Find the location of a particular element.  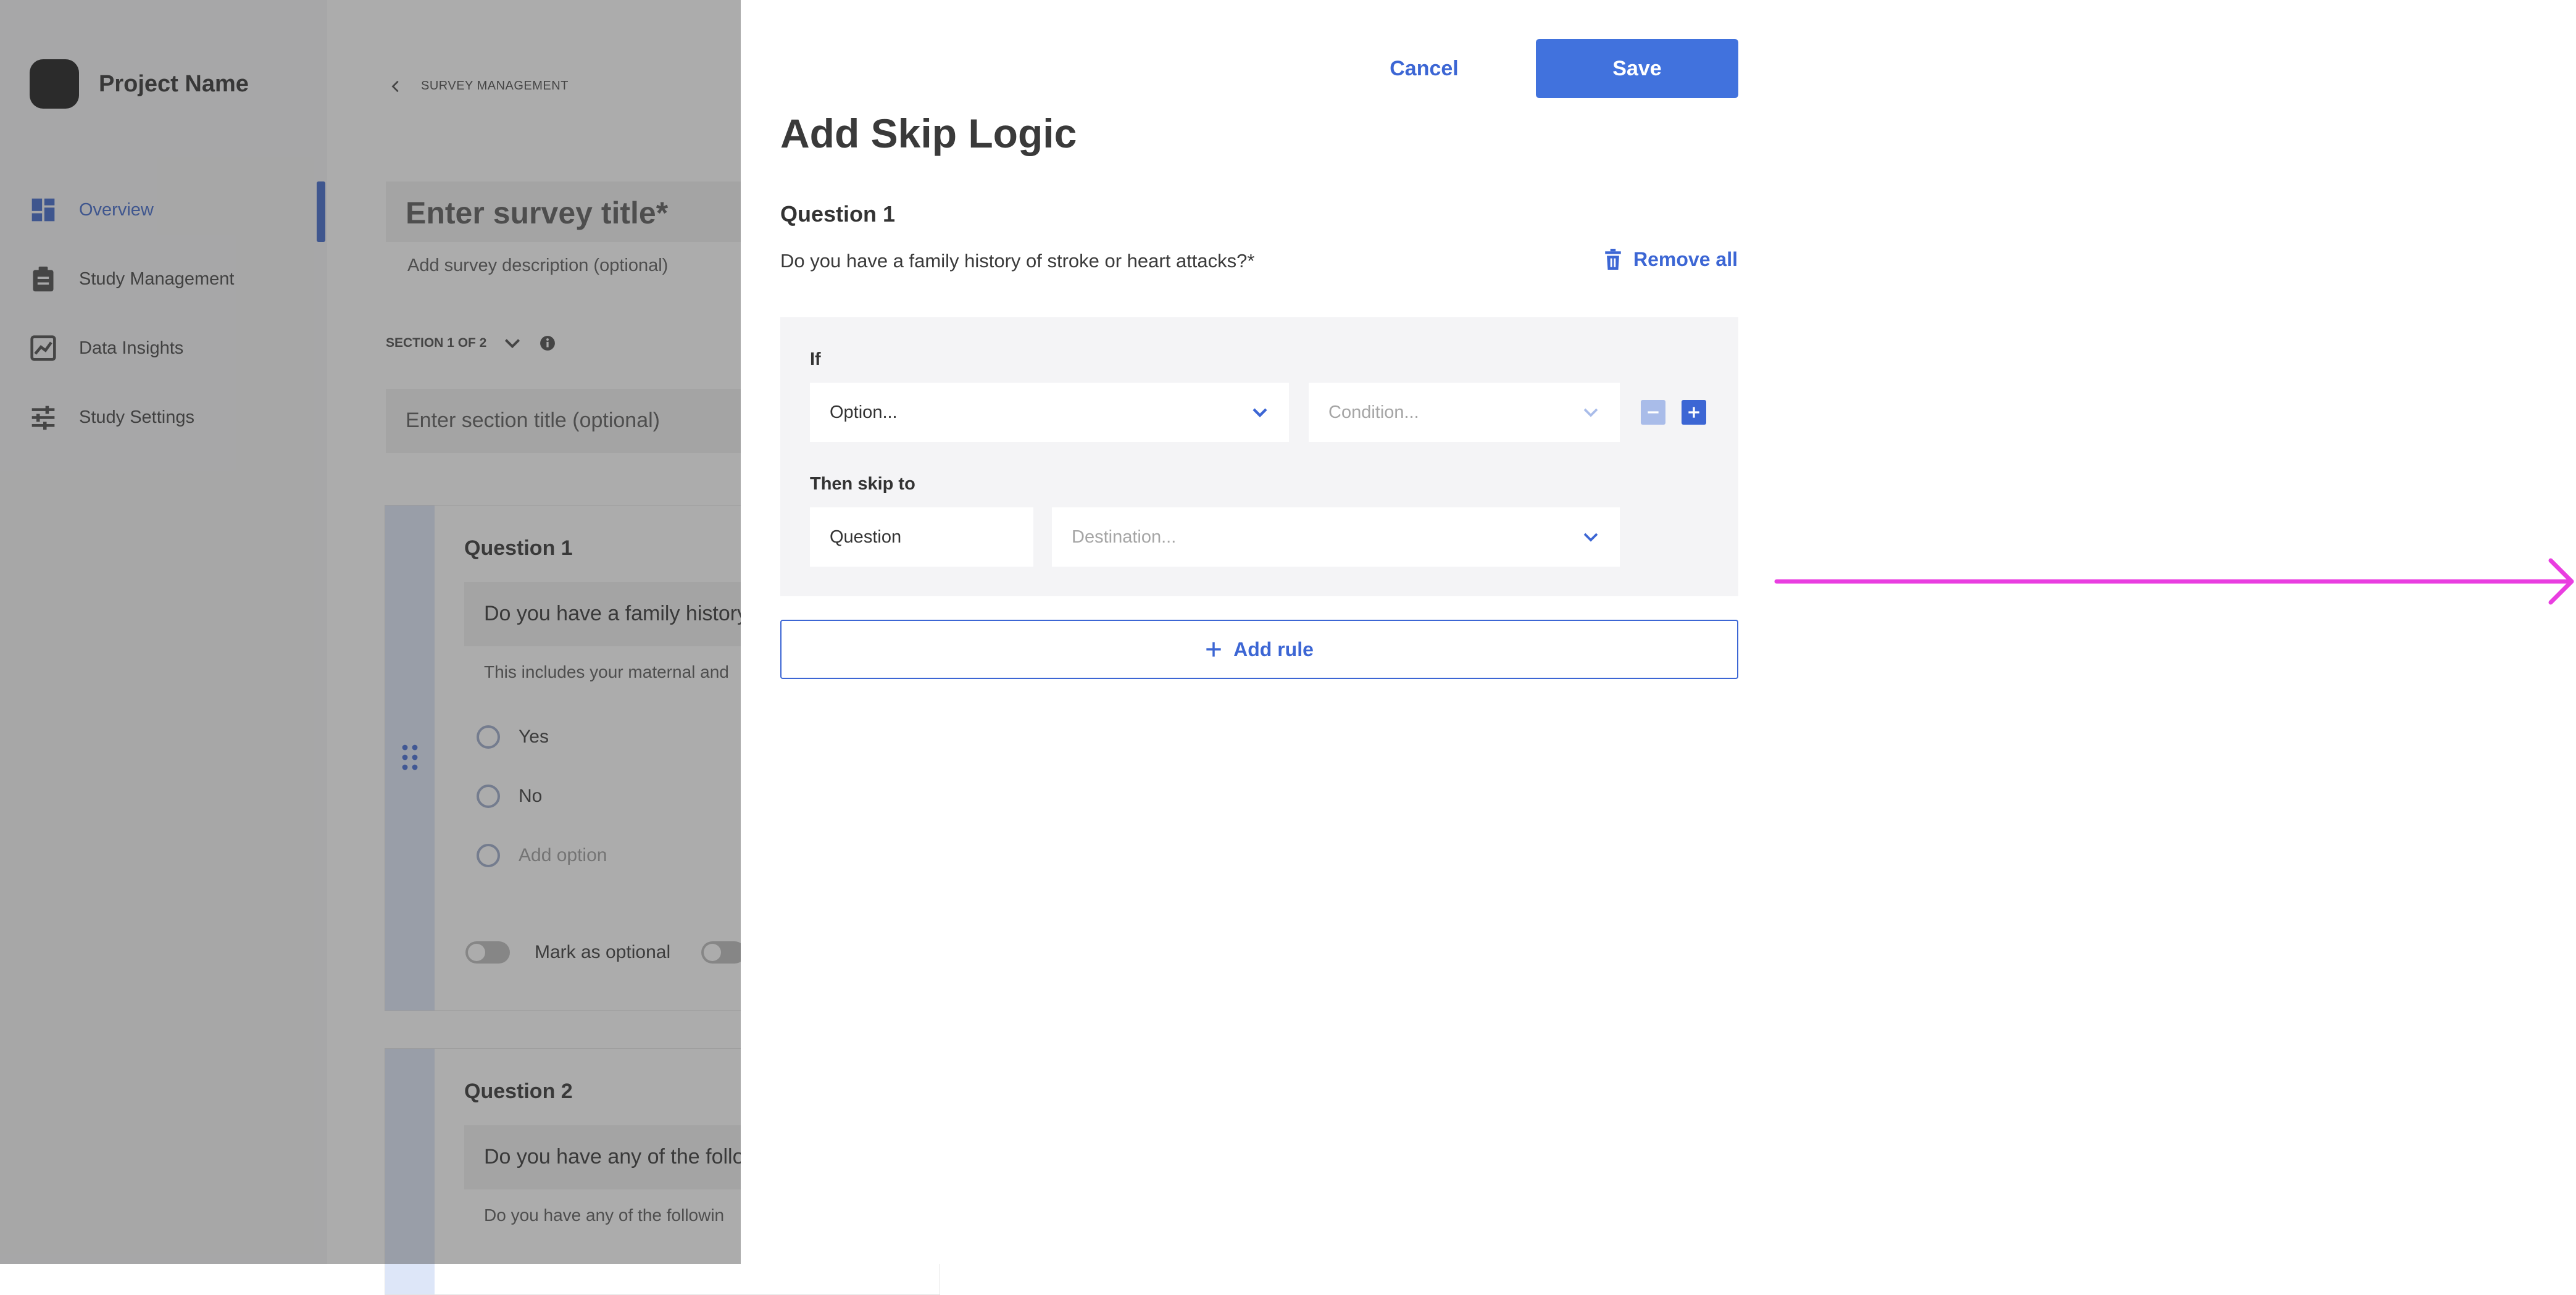

target-type-value: Question is located at coordinates (866, 537).